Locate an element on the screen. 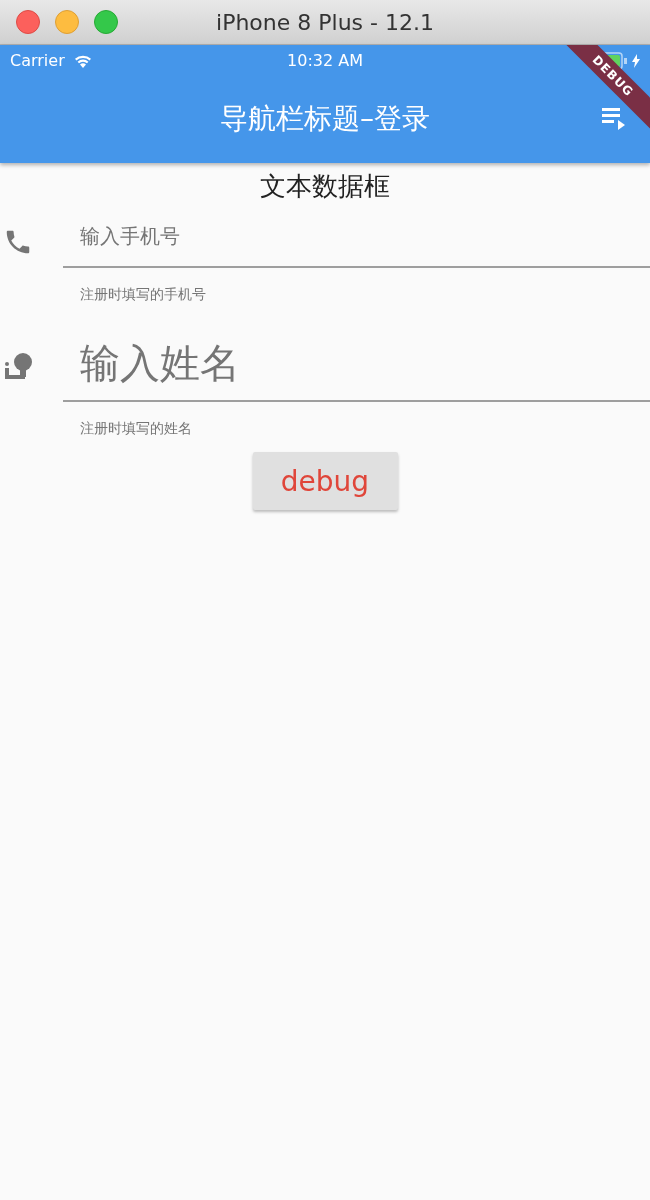  status-time: 10:32 AM is located at coordinates (325, 60).